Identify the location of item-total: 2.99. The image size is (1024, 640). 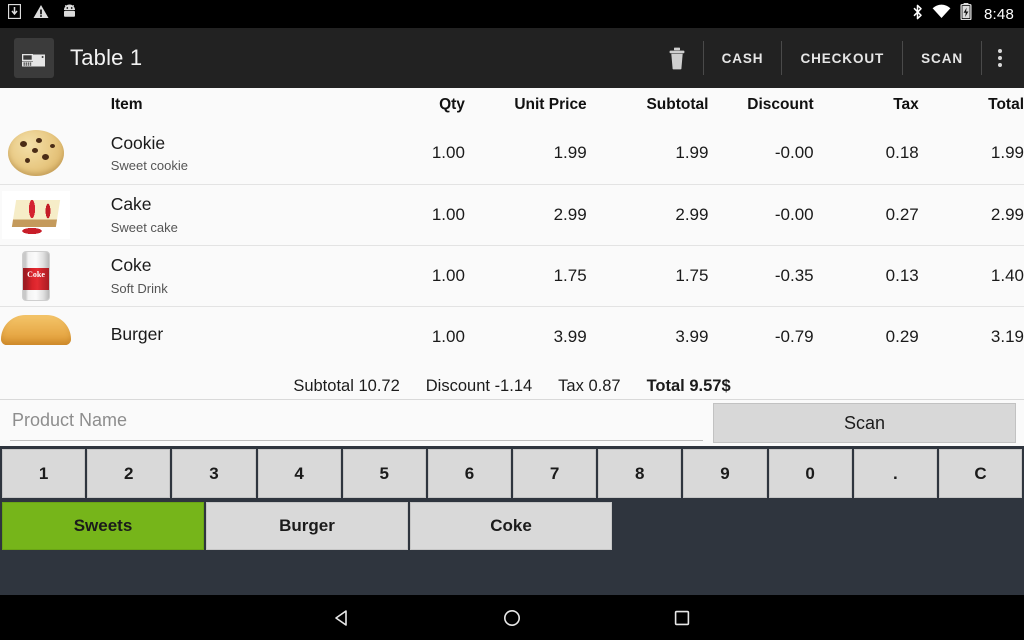
(1007, 214).